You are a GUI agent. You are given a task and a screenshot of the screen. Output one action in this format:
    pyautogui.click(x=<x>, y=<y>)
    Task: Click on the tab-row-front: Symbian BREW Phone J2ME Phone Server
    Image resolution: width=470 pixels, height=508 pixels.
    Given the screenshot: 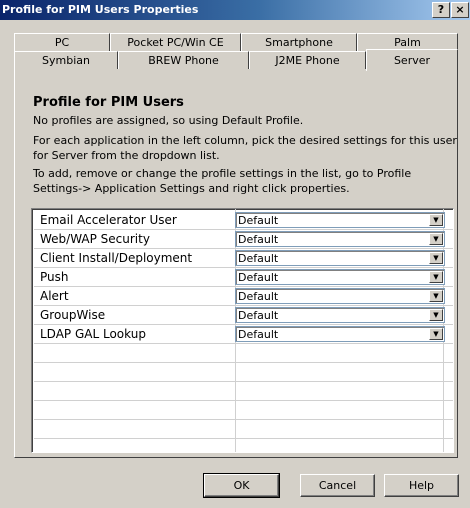 What is the action you would take?
    pyautogui.click(x=236, y=54)
    